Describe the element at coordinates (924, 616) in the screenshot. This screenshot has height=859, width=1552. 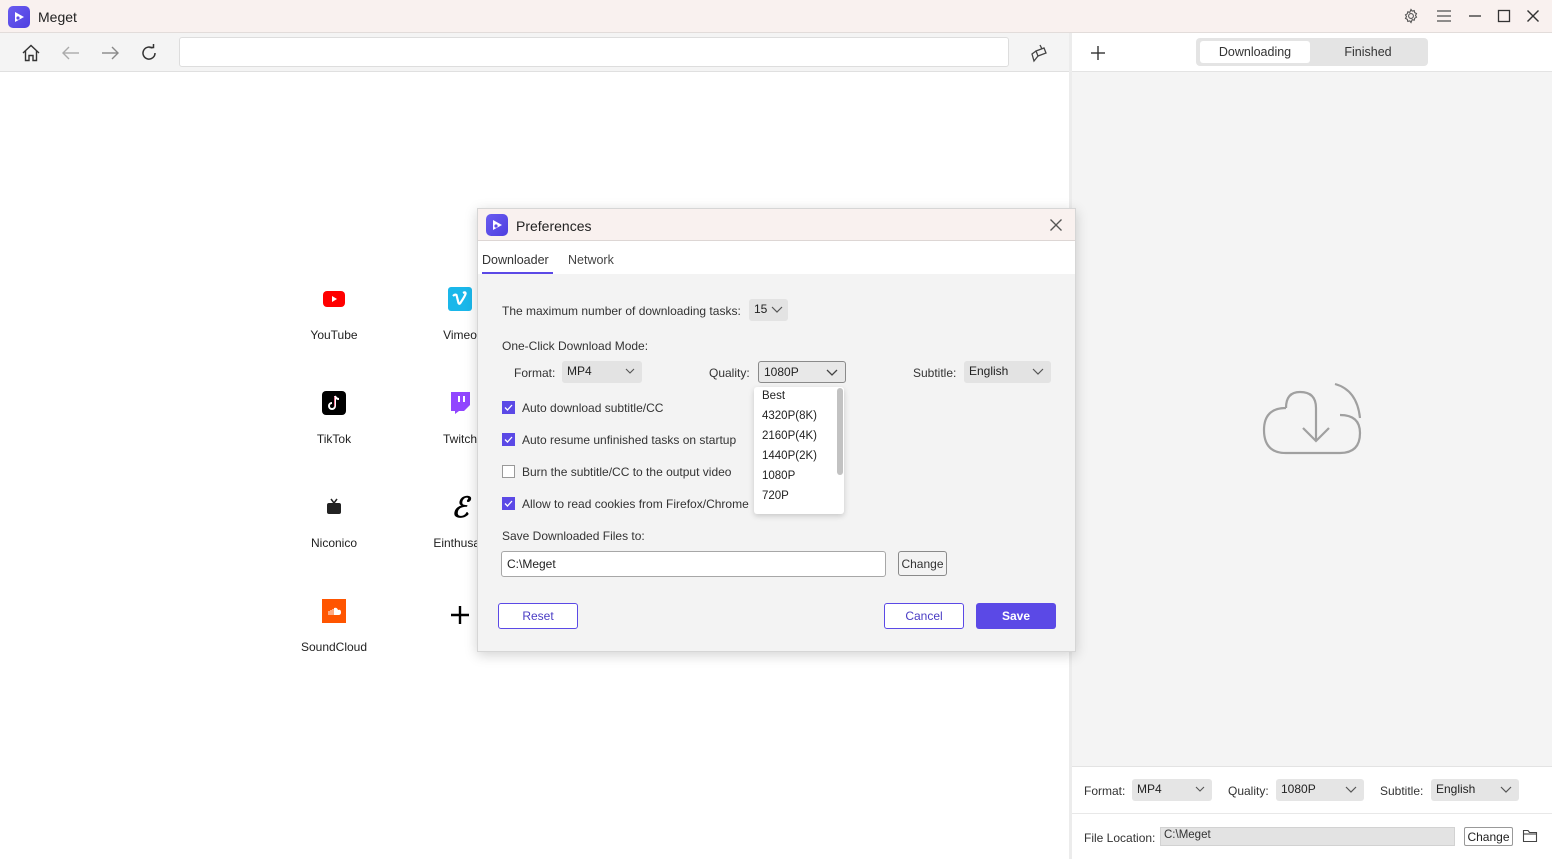
I see `cancel-button: Cancel` at that location.